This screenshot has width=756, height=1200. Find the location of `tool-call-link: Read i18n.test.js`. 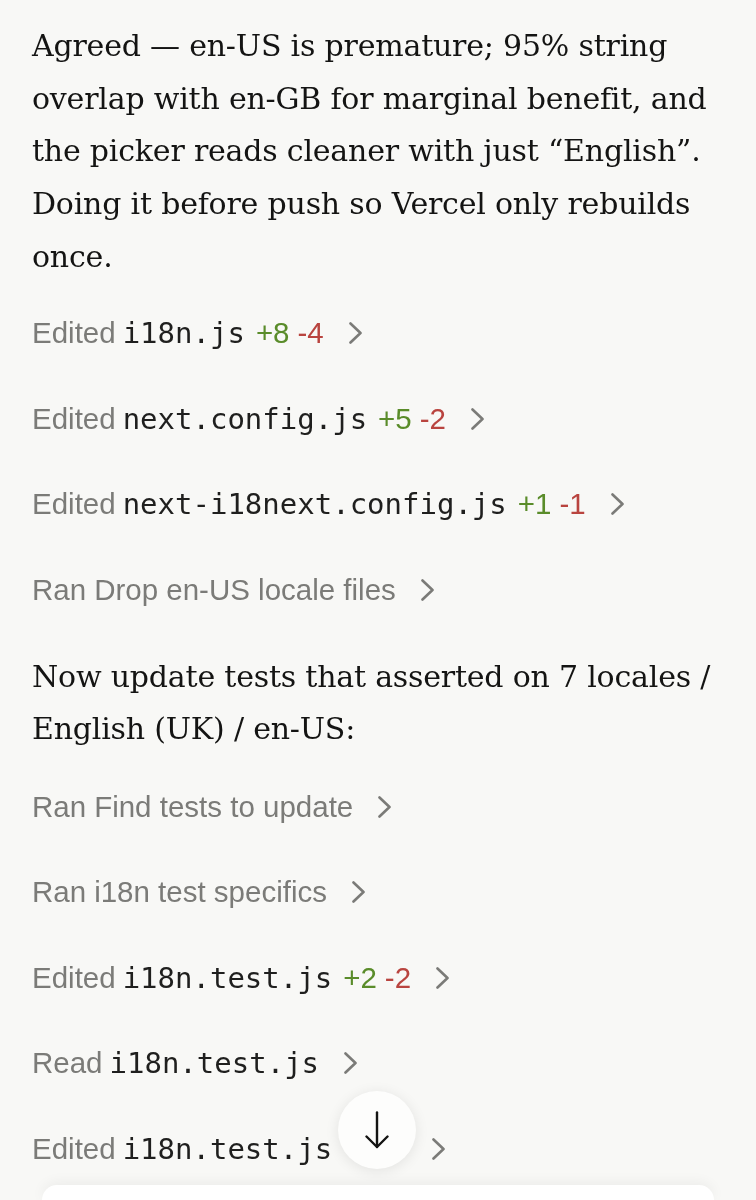

tool-call-link: Read i18n.test.js is located at coordinates (195, 1063).